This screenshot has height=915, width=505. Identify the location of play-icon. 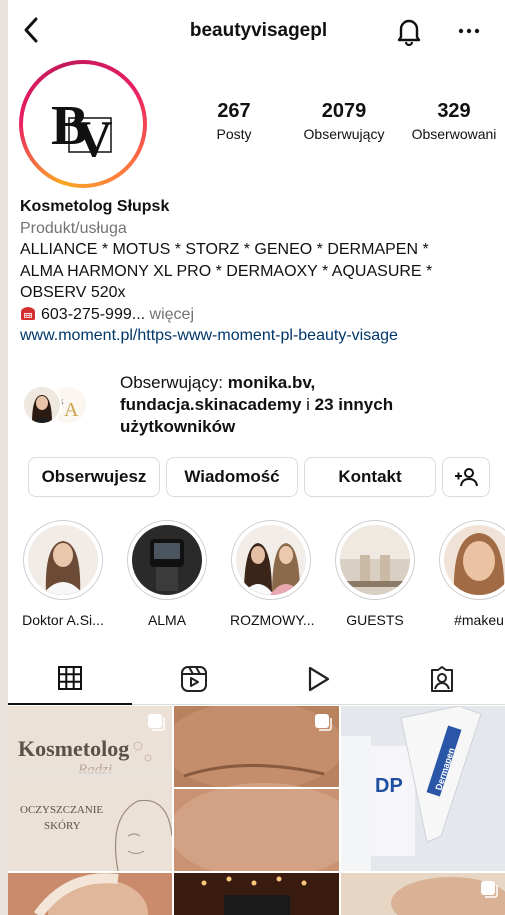
(319, 679).